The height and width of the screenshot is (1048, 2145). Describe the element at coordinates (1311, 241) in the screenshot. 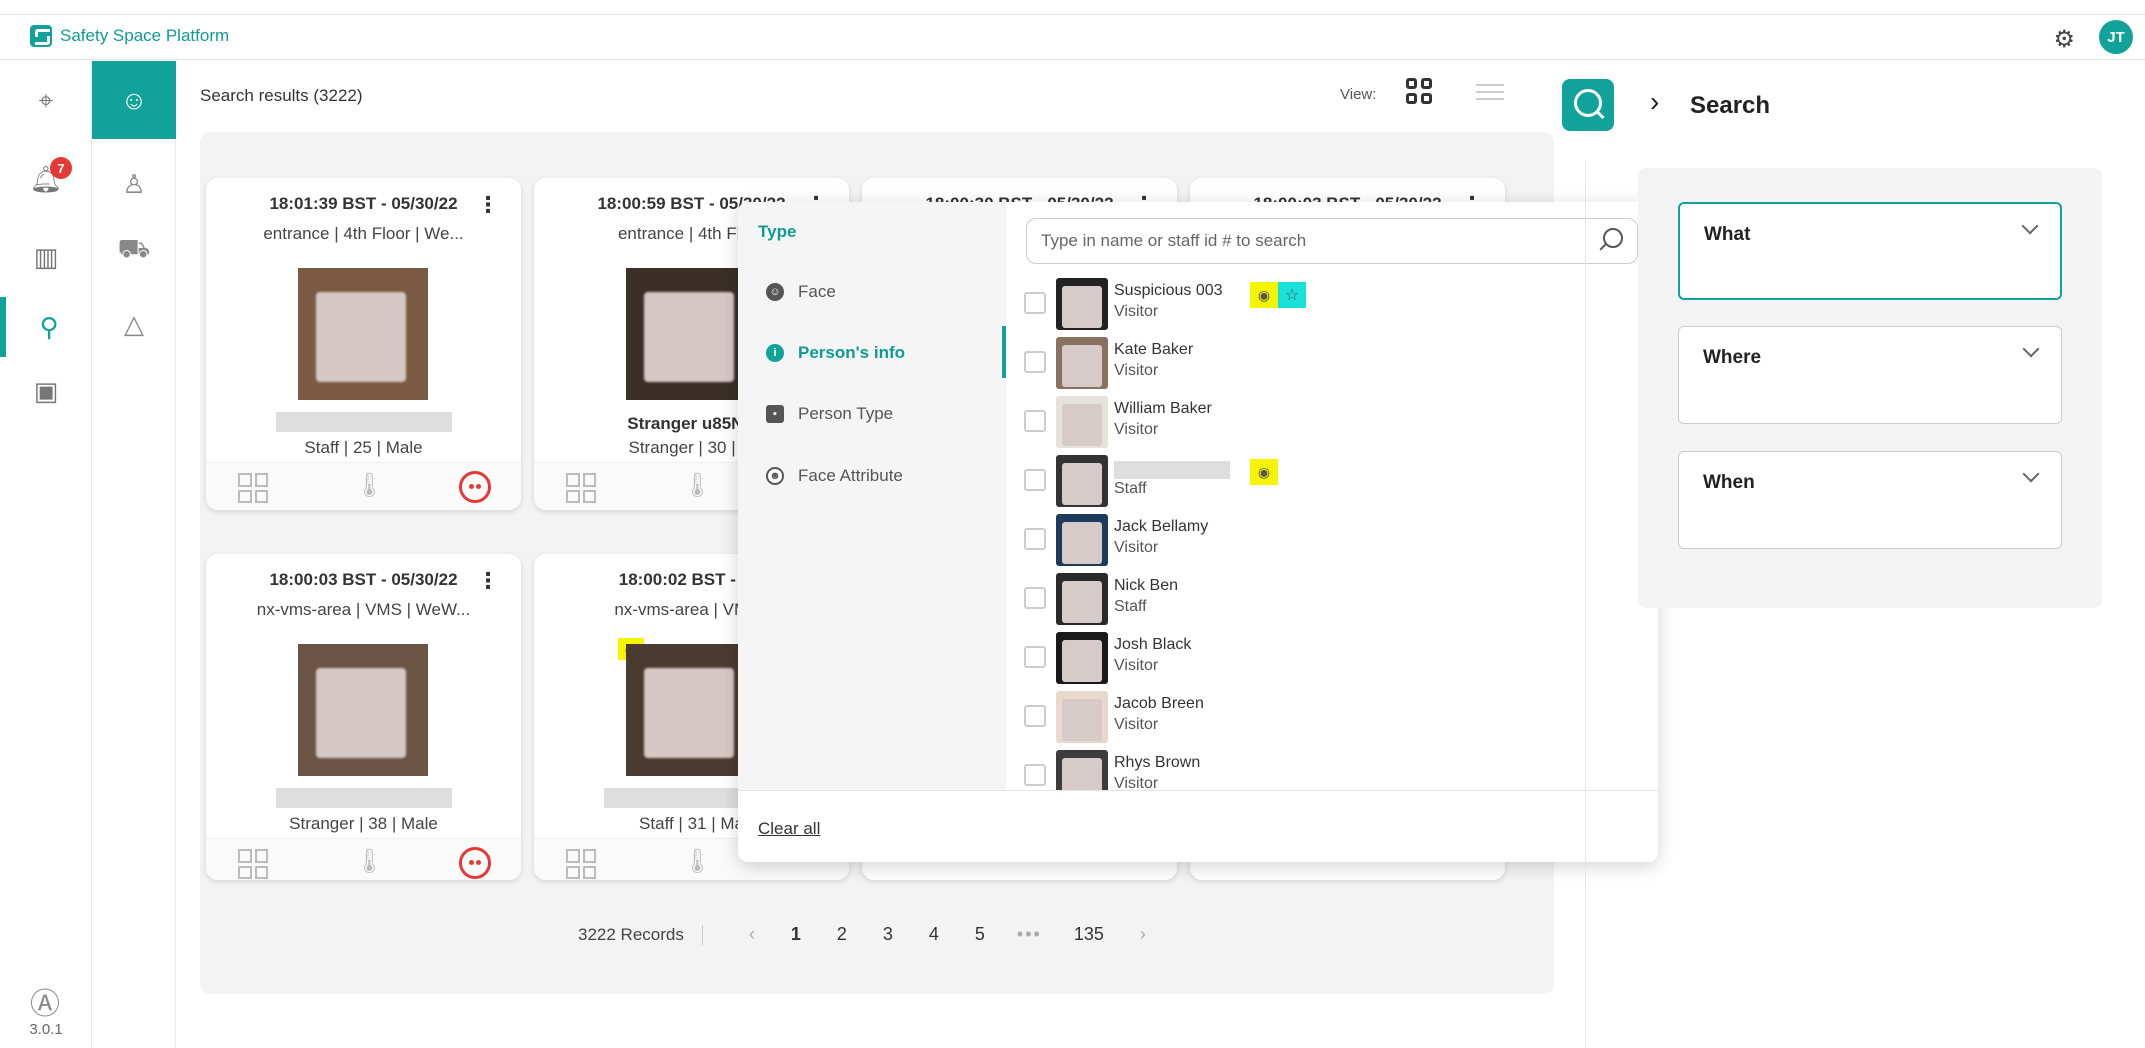

I see `person-search-input` at that location.